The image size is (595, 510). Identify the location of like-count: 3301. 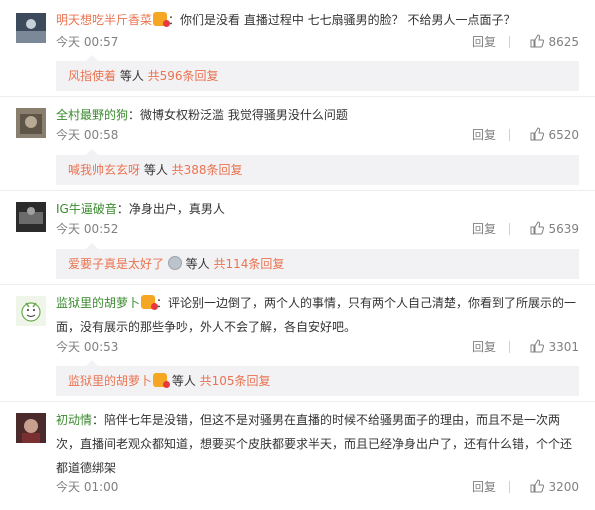
(563, 347).